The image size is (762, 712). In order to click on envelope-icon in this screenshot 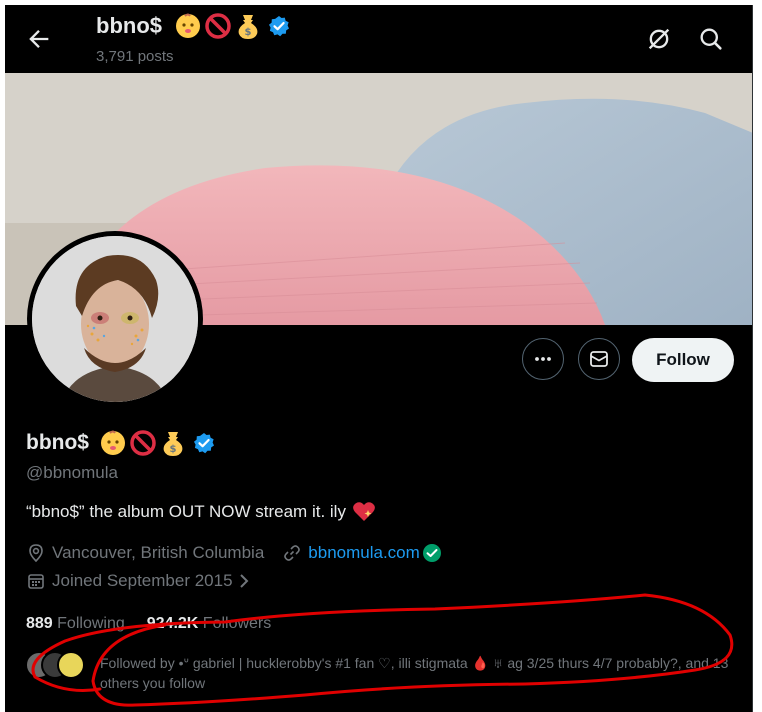, I will do `click(599, 359)`.